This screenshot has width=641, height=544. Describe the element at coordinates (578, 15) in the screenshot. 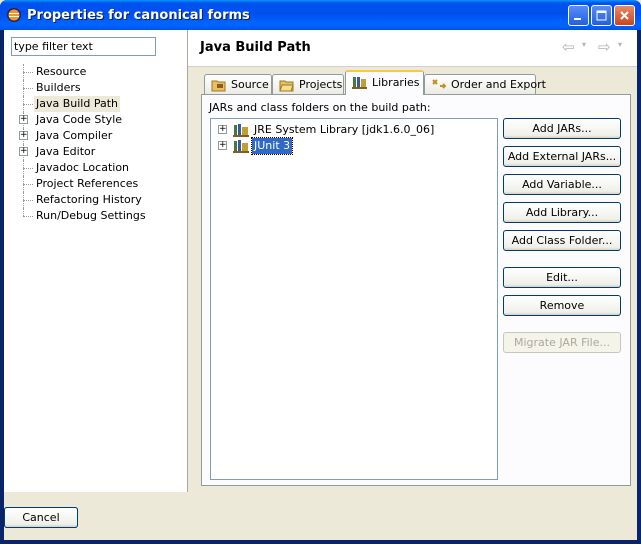

I see `minimize-button` at that location.